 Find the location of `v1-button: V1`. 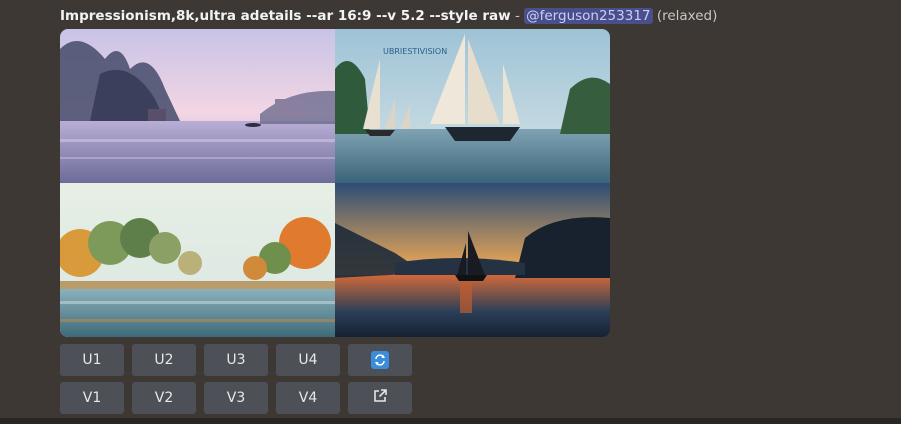

v1-button: V1 is located at coordinates (92, 398).